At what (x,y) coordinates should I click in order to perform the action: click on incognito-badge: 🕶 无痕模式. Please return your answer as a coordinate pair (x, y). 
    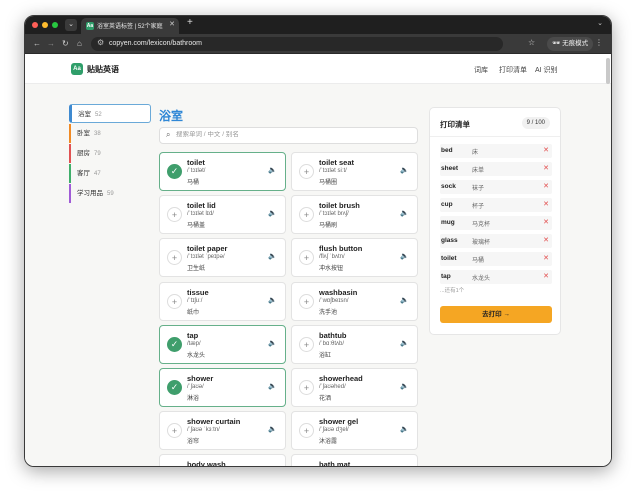
    Looking at the image, I should click on (570, 44).